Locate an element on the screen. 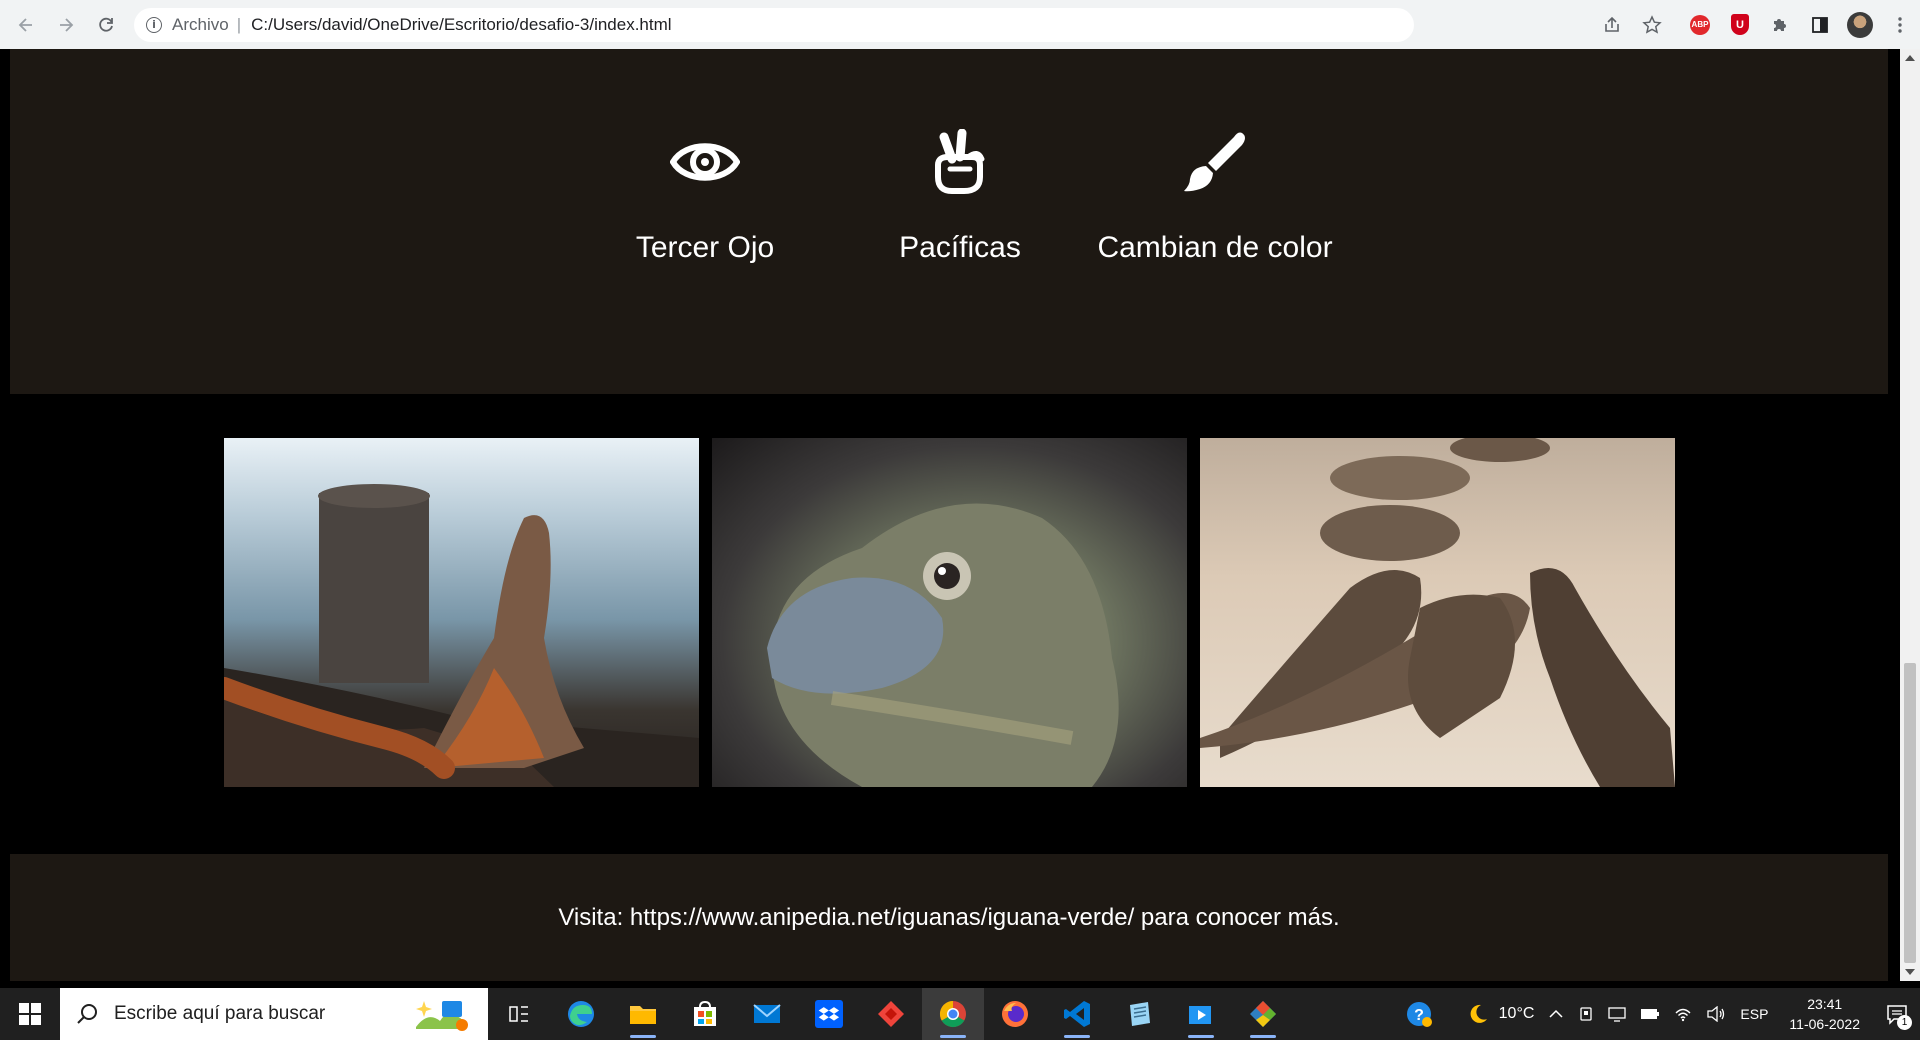  ublock-icon: U is located at coordinates (1740, 24).